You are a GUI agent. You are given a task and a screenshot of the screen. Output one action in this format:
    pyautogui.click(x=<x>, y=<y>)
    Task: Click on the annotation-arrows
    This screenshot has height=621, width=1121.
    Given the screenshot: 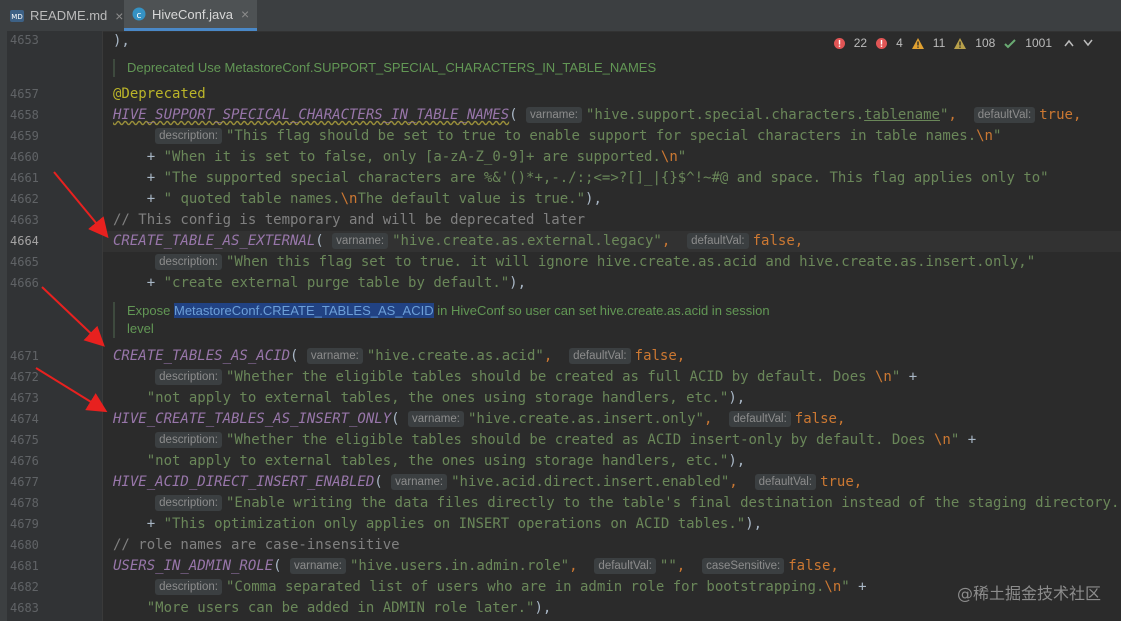 What is the action you would take?
    pyautogui.click(x=72, y=292)
    